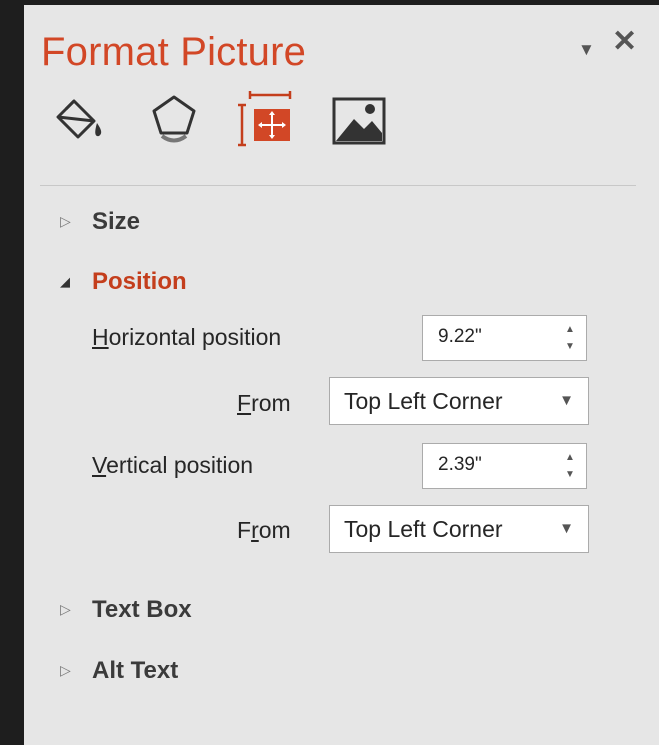 The image size is (659, 745). Describe the element at coordinates (504, 338) in the screenshot. I see `horizontal-position-spinner: 9.22" ▲ ▼` at that location.